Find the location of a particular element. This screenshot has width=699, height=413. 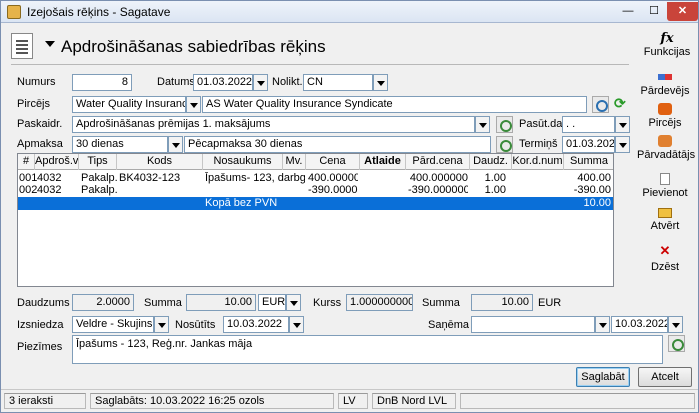

received-by-dropdown is located at coordinates (602, 324).